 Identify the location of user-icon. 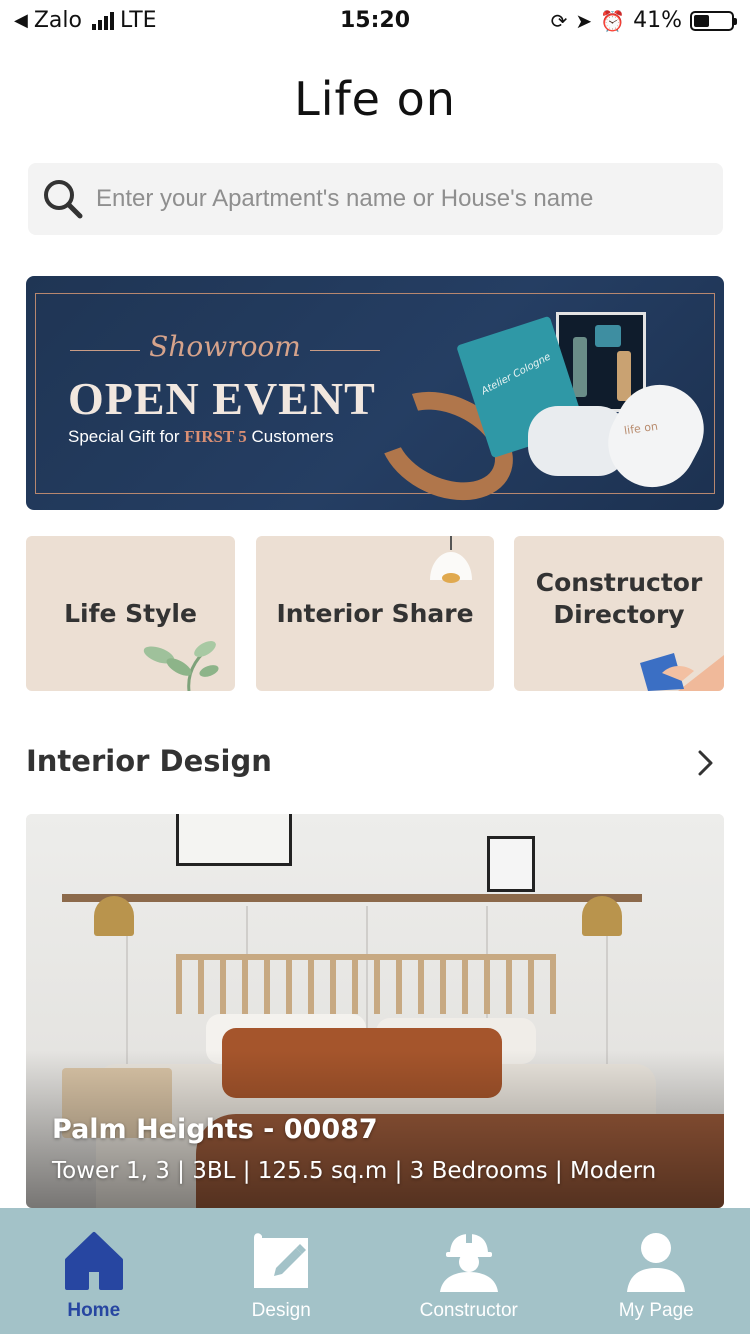
(656, 1262).